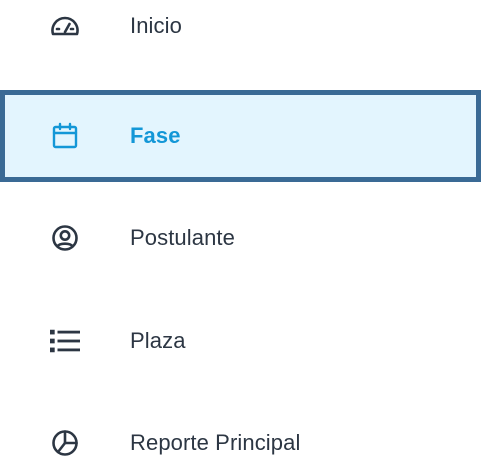 This screenshot has height=462, width=481. What do you see at coordinates (156, 25) in the screenshot?
I see `sidebar-item-label: Inicio` at bounding box center [156, 25].